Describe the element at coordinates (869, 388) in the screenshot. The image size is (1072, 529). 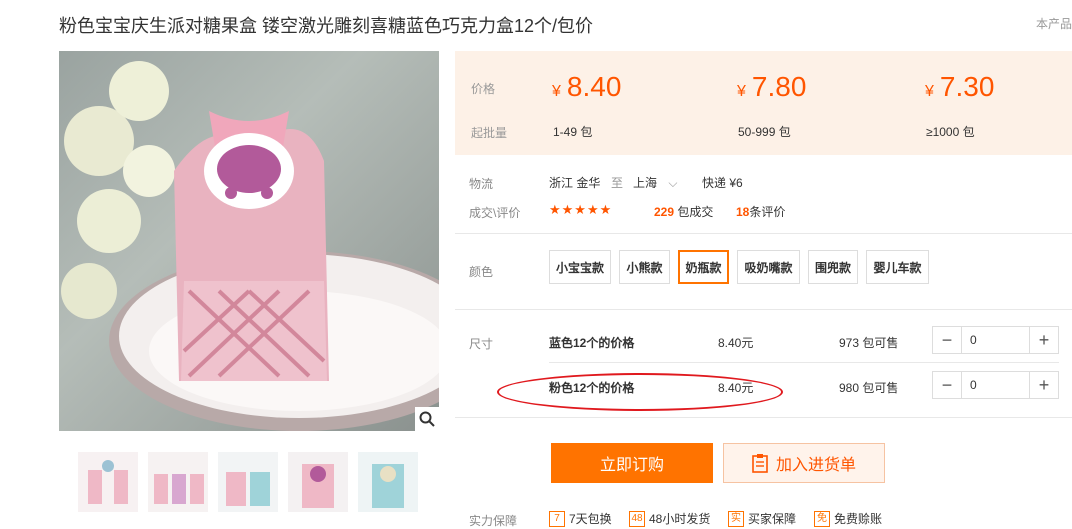
I see `sku-stock-2: 980 包可售` at that location.